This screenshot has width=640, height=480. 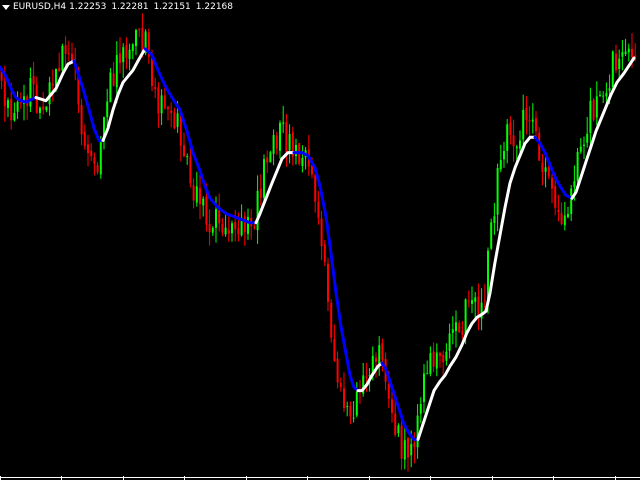 What do you see at coordinates (88, 7) in the screenshot?
I see `open-value: 1.22253` at bounding box center [88, 7].